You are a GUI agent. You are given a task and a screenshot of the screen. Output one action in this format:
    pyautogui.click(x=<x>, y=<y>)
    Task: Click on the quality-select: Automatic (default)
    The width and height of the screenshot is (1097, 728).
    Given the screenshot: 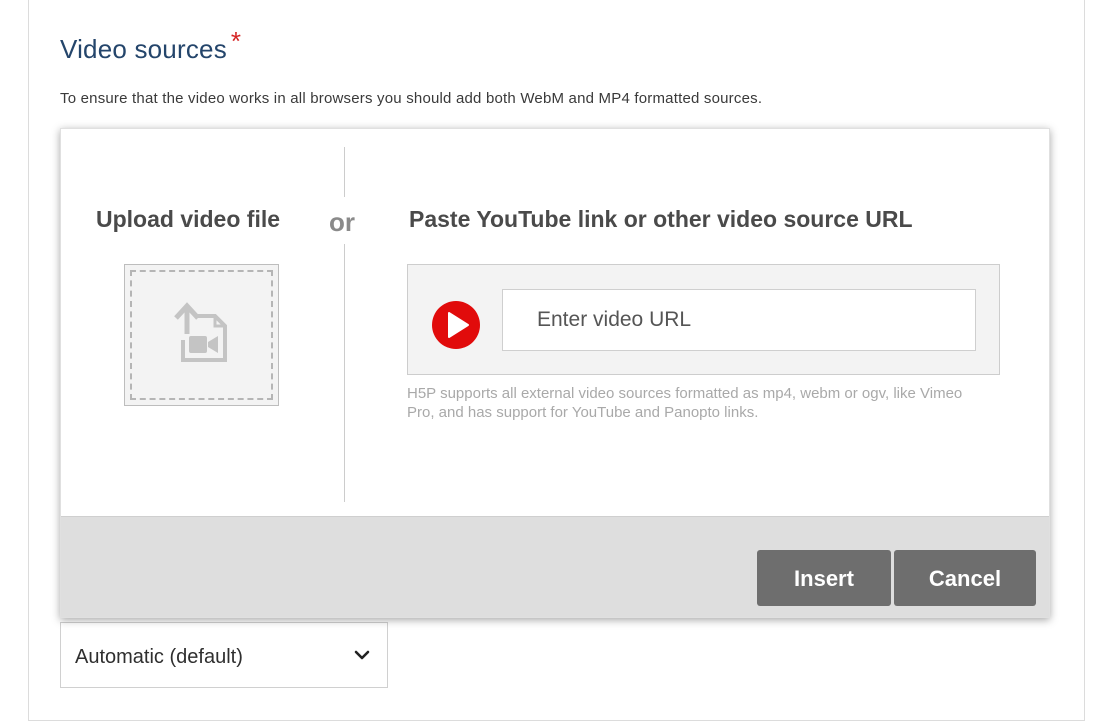 What is the action you would take?
    pyautogui.click(x=224, y=655)
    